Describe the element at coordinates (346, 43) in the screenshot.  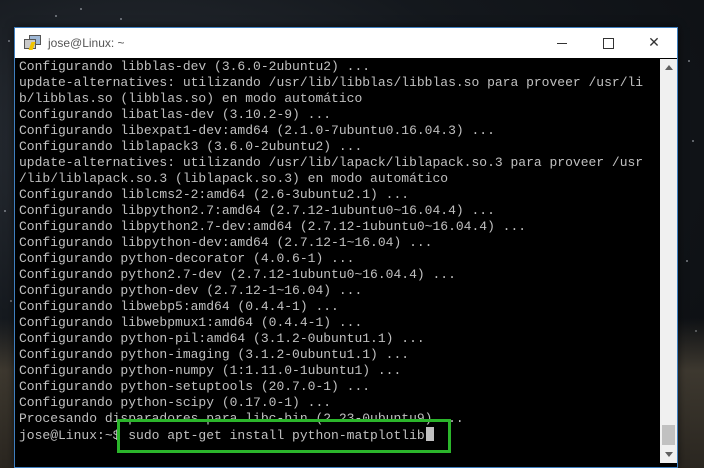
I see `title-bar: jose@Linux: ~ ✕` at that location.